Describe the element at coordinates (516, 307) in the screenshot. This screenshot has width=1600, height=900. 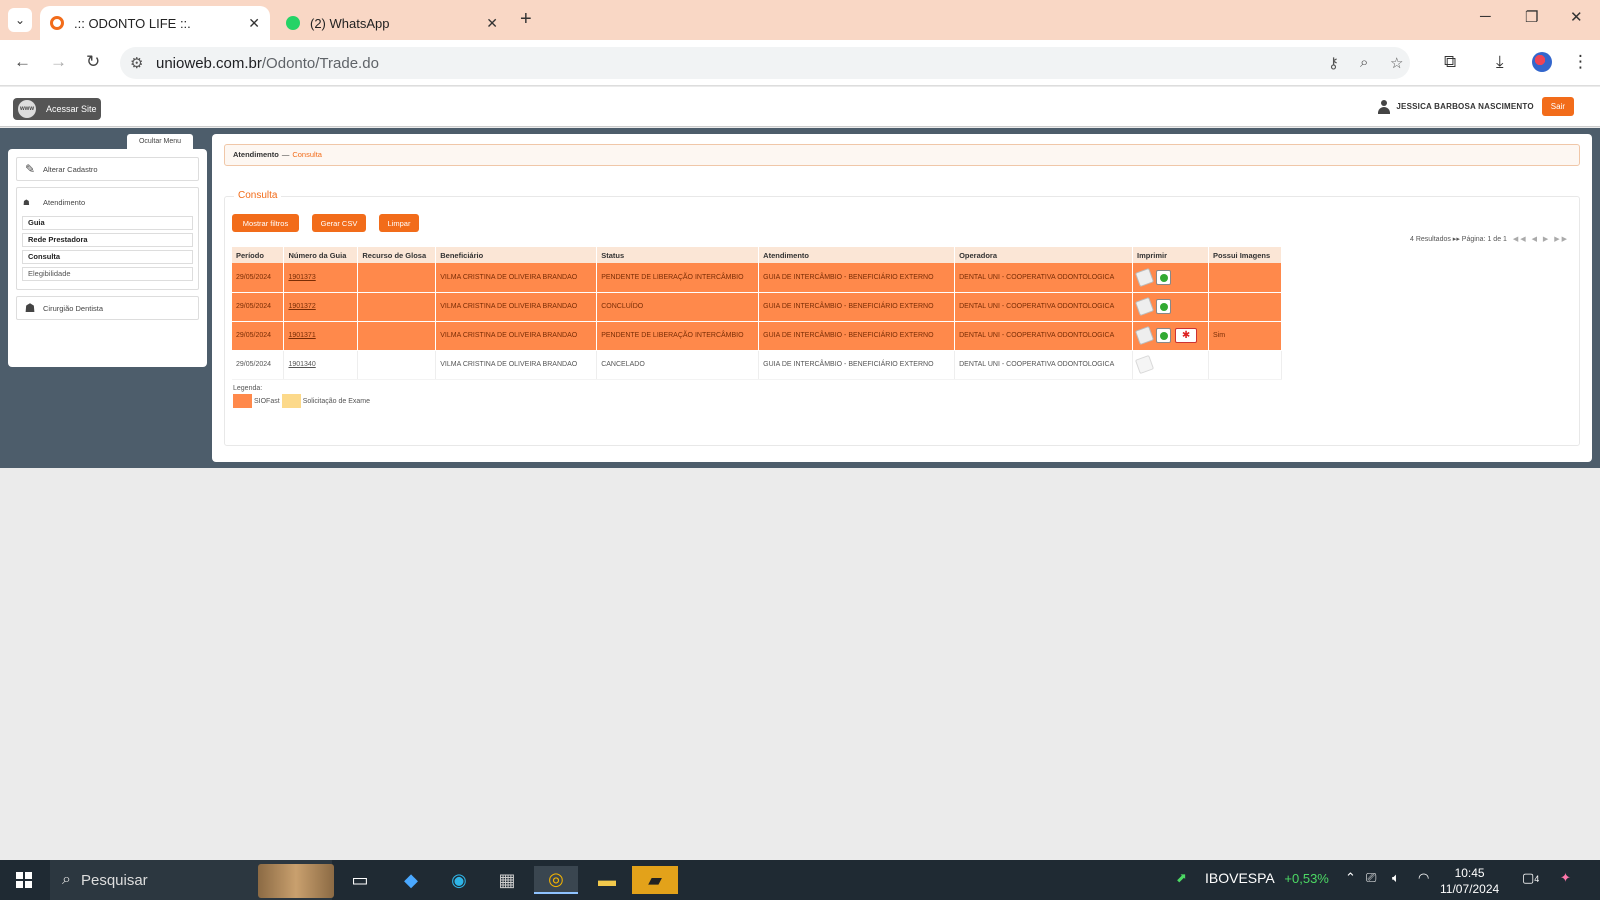
I see `cell-beneficiario: VILMA CRISTINA DE OLIVEIRA BRANDAO` at that location.